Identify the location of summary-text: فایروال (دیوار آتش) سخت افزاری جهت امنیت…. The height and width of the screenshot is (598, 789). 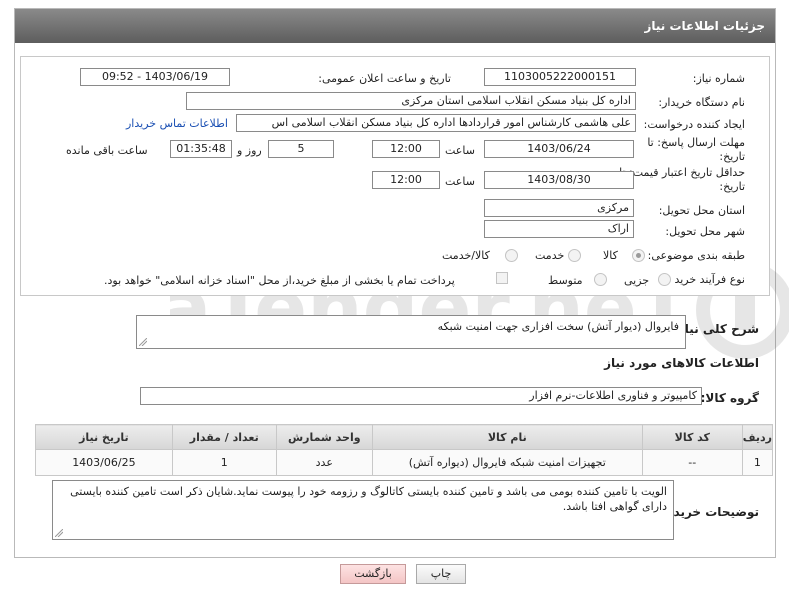
(558, 326).